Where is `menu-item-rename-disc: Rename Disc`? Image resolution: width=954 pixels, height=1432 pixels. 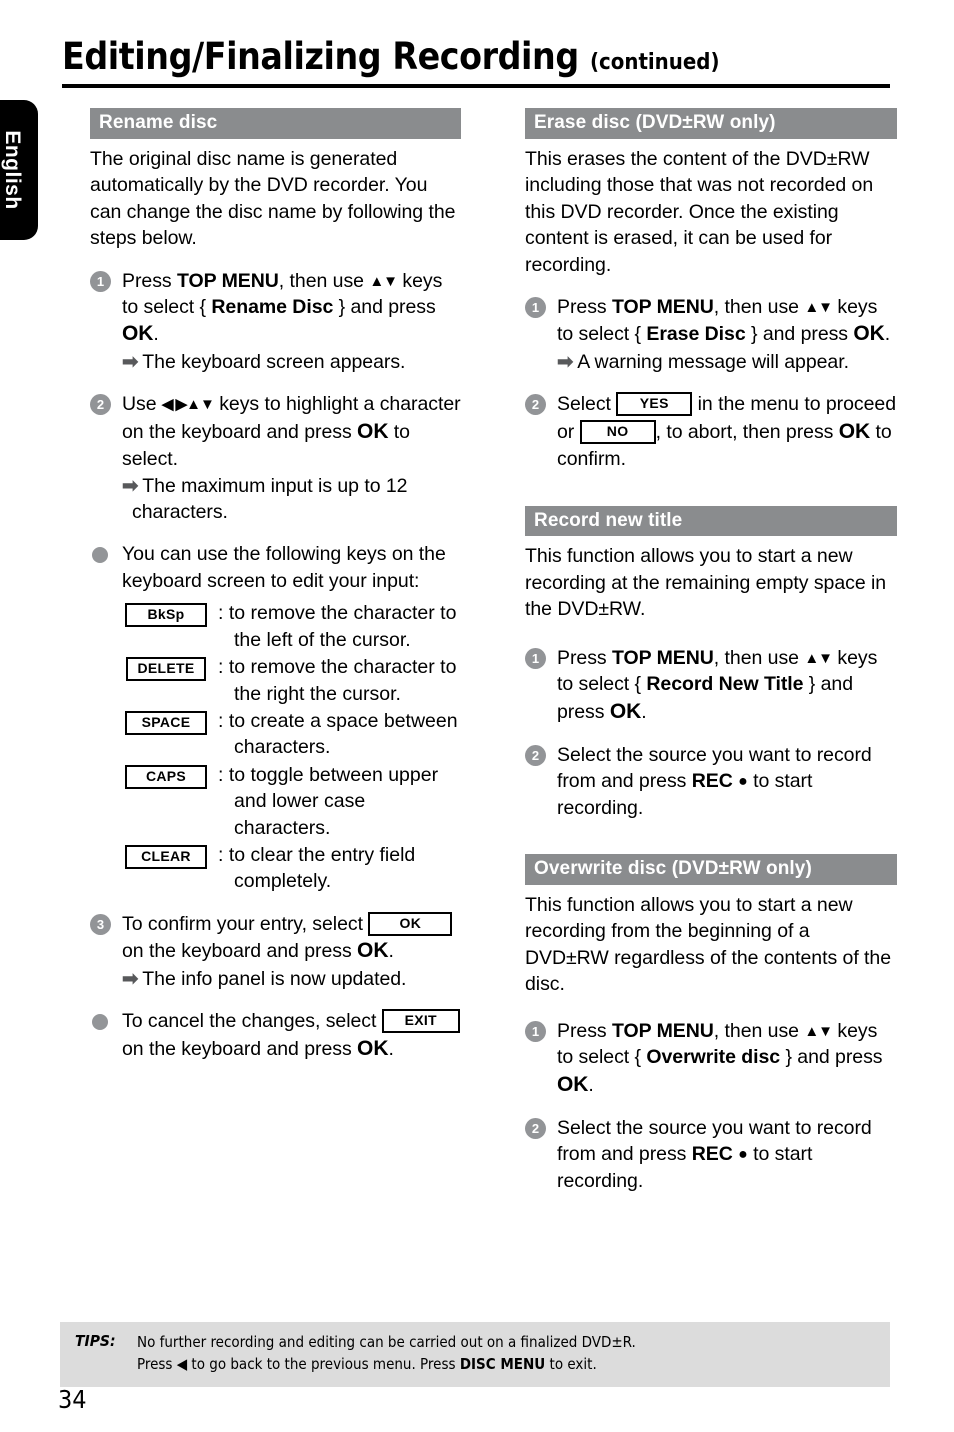
menu-item-rename-disc: Rename Disc is located at coordinates (272, 306).